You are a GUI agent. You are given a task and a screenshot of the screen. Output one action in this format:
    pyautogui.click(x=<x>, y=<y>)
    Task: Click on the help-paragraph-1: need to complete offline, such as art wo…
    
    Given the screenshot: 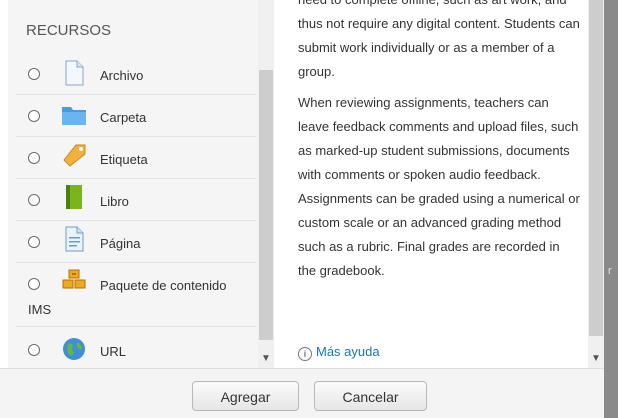 What is the action you would take?
    pyautogui.click(x=439, y=39)
    